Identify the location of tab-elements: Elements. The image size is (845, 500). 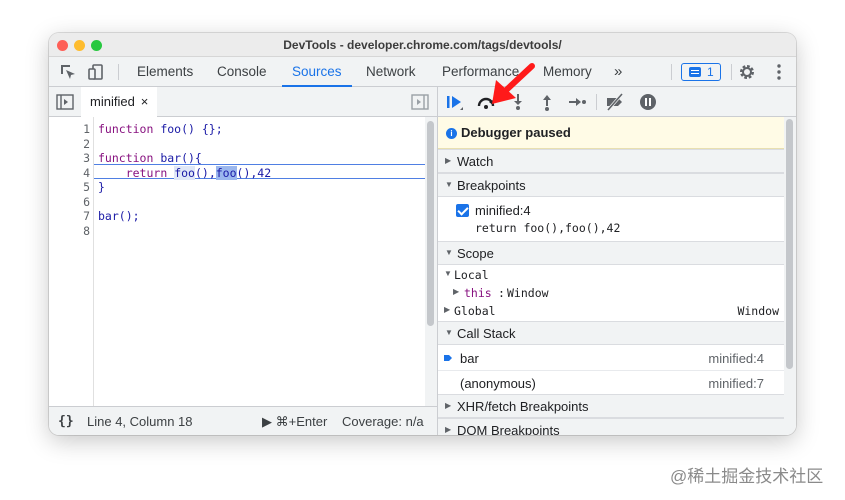
(165, 72).